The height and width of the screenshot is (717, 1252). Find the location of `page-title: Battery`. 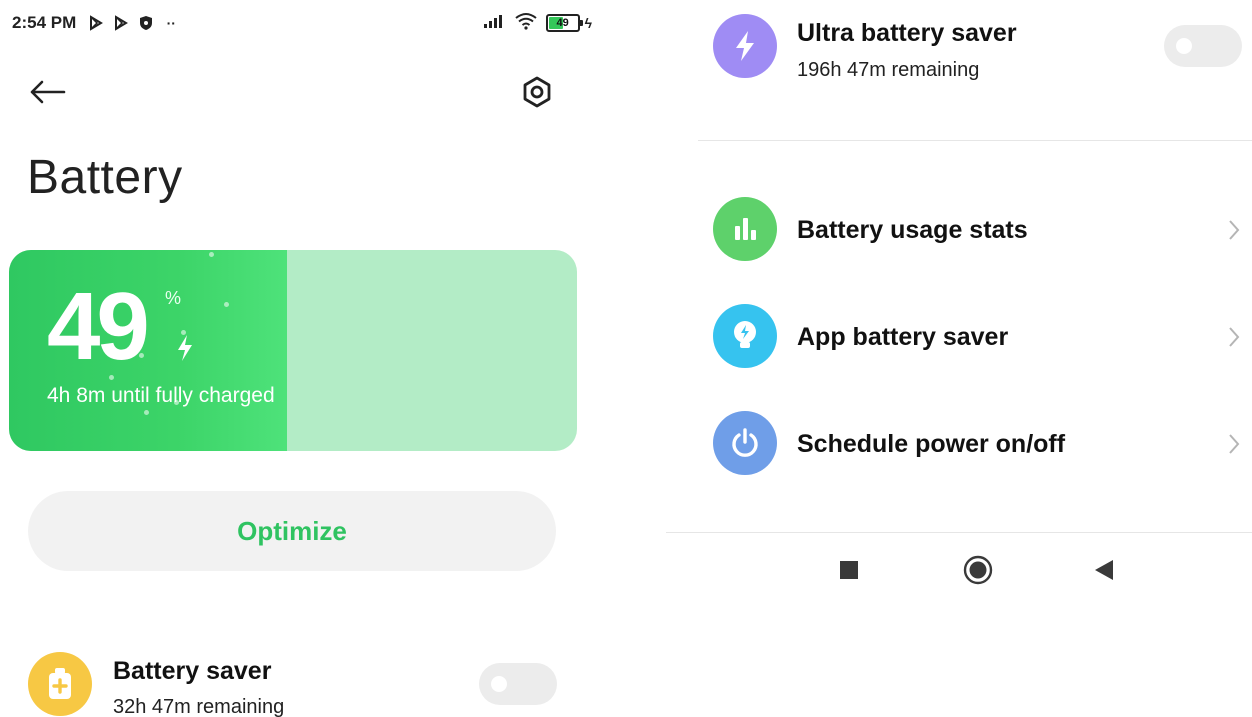

page-title: Battery is located at coordinates (105, 177).